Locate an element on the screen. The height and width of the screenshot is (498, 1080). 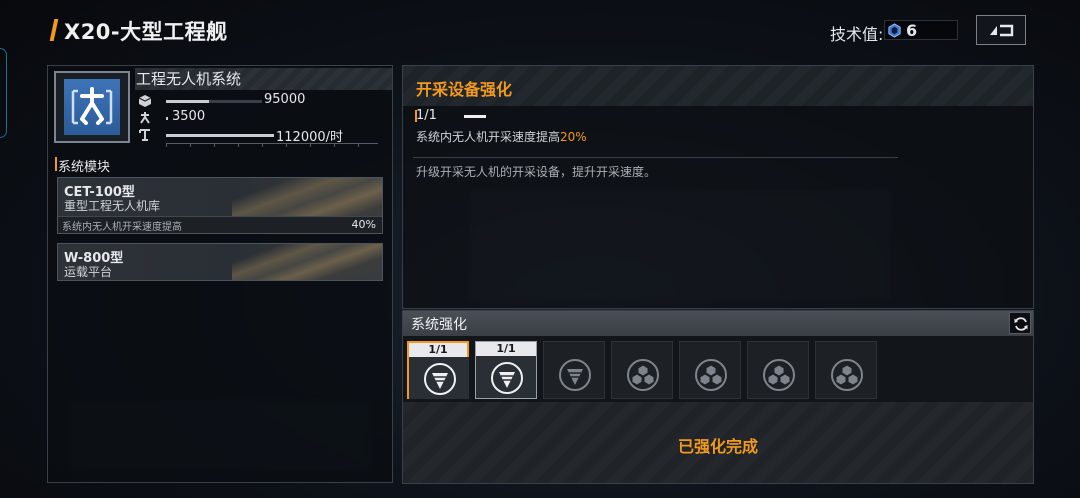
module-type: 运载平台 is located at coordinates (88, 272).